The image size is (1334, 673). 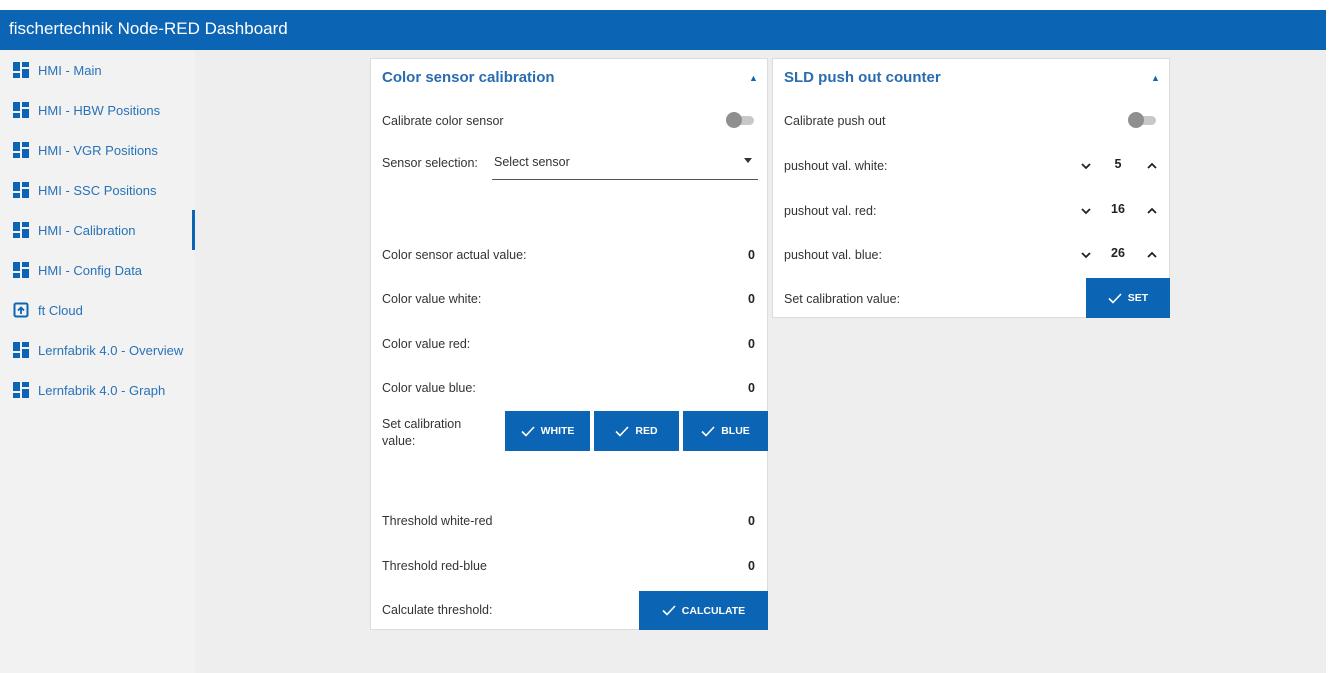 I want to click on increment-red-chevron-up-icon, so click(x=1152, y=211).